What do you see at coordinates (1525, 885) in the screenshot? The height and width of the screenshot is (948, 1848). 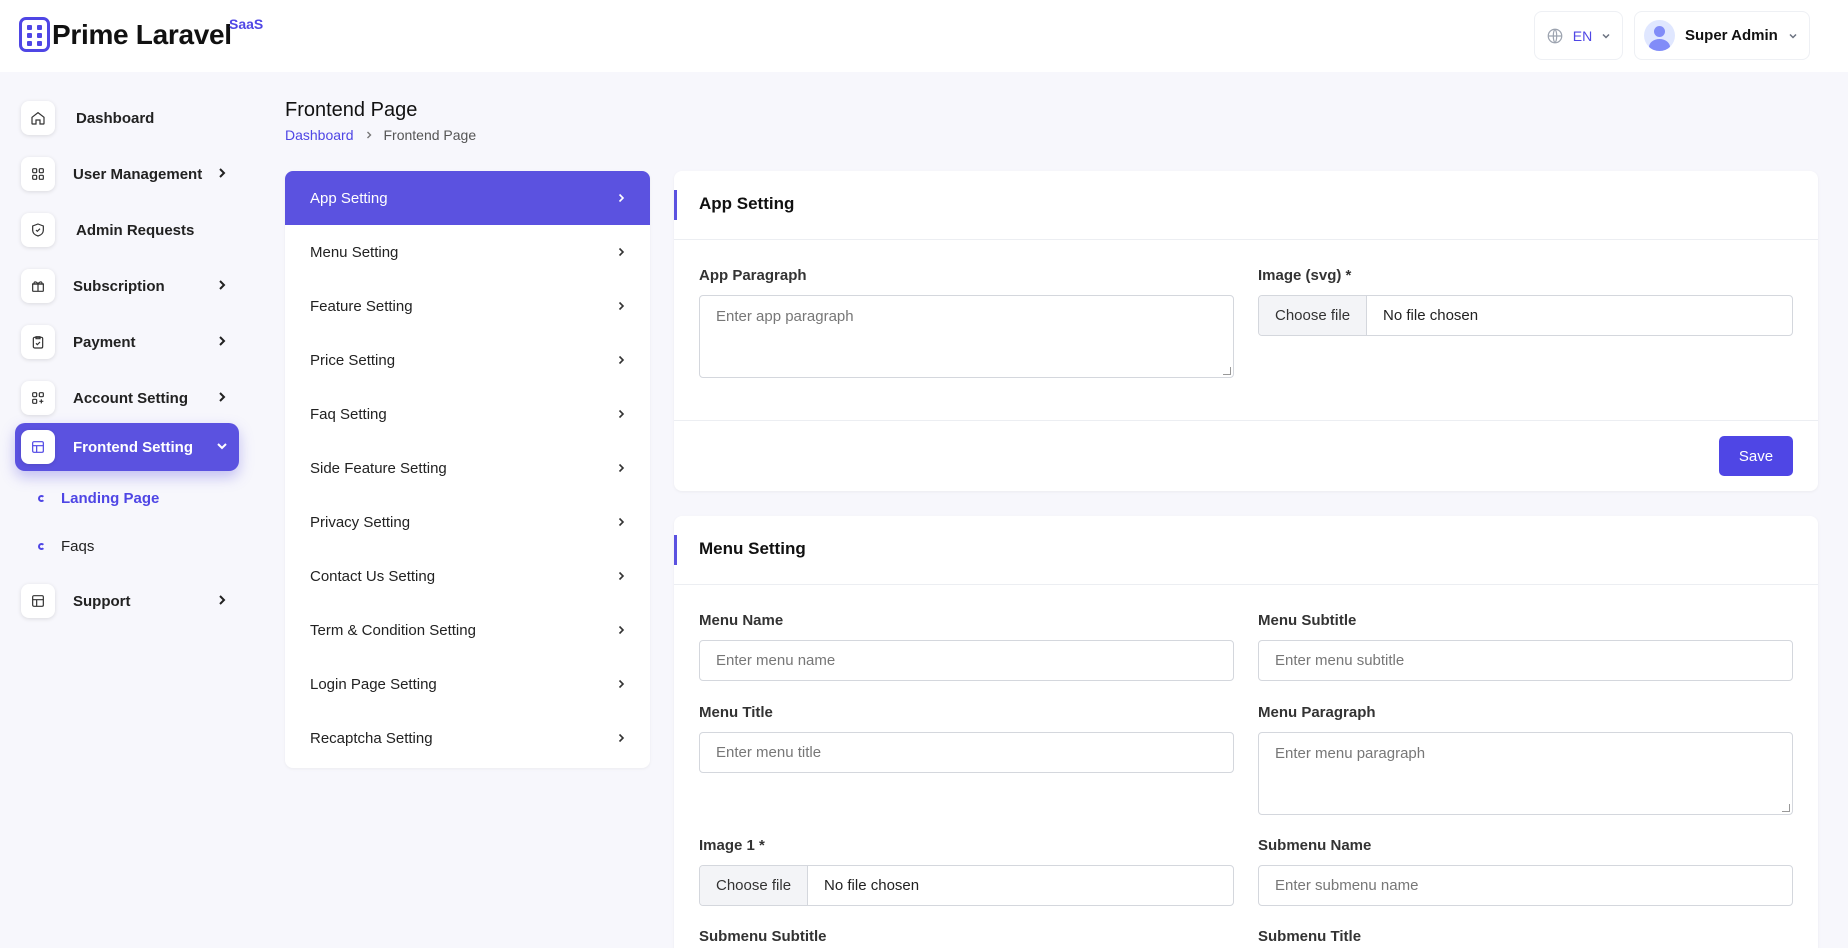 I see `submenu-name-input: Enter submenu name` at bounding box center [1525, 885].